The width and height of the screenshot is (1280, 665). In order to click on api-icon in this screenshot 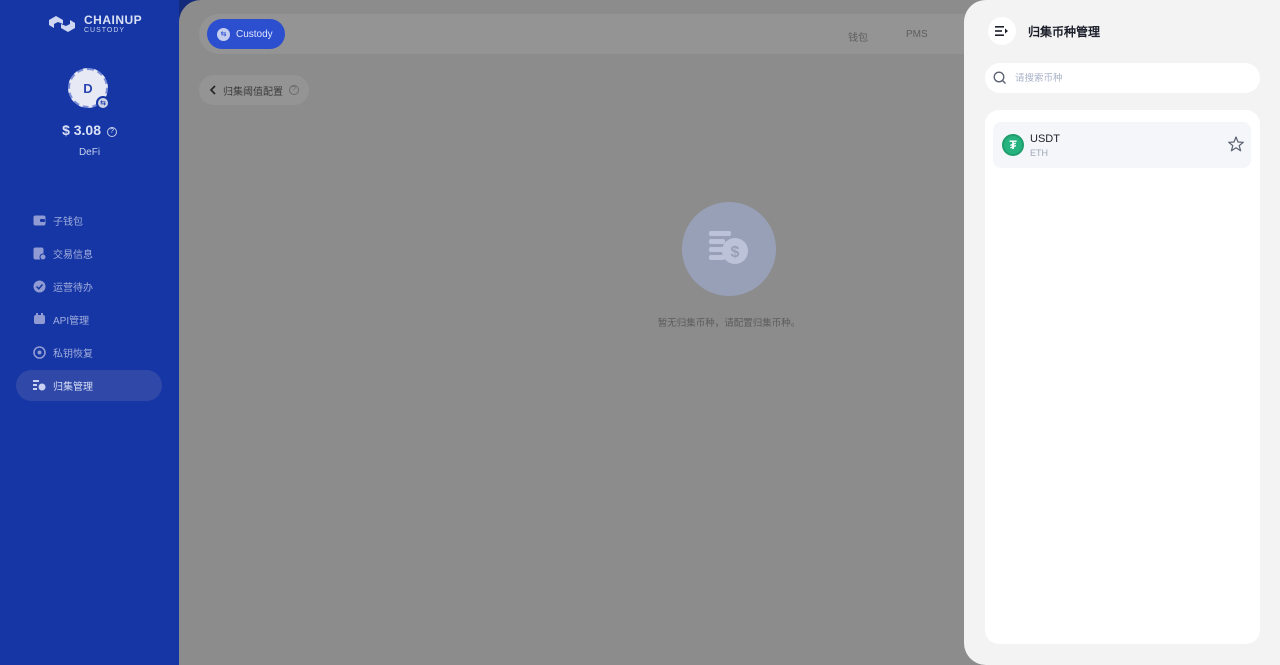, I will do `click(39, 320)`.